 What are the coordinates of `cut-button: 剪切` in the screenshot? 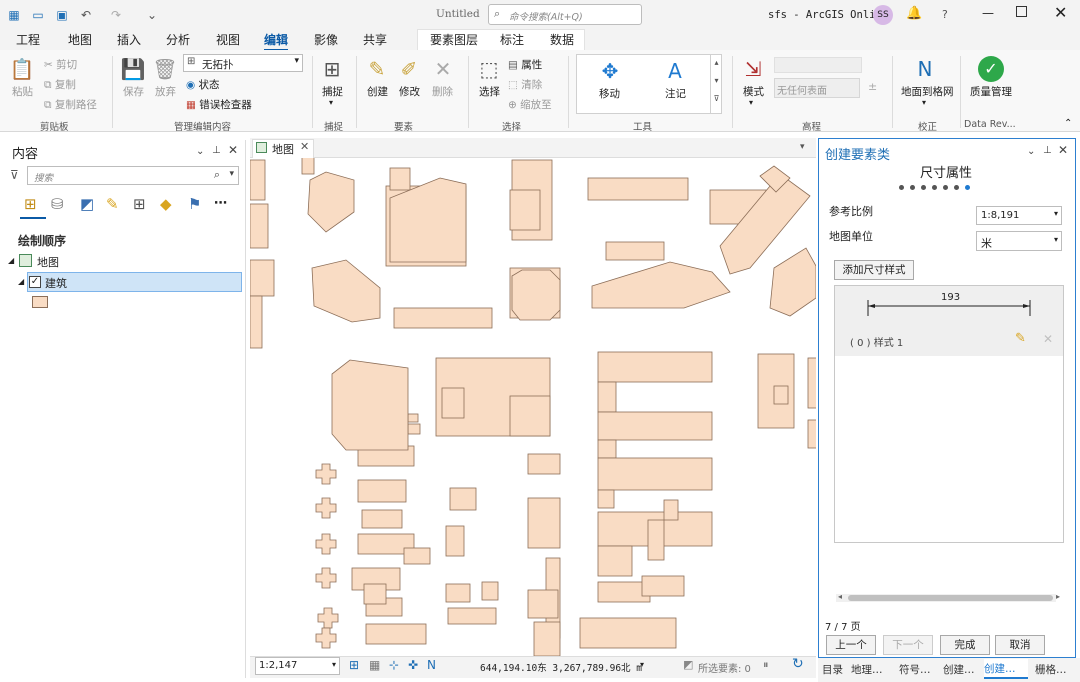 It's located at (66, 65).